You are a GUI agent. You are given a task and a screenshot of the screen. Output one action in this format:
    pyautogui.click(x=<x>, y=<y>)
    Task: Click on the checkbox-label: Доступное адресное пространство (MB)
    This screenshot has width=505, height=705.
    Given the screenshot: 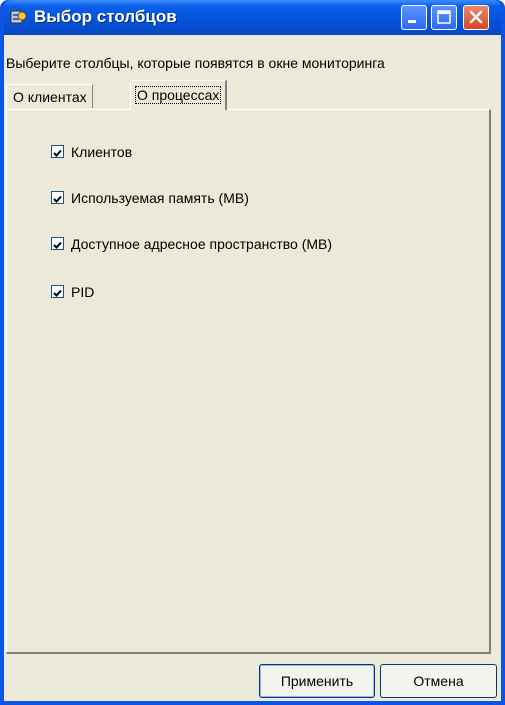 What is the action you would take?
    pyautogui.click(x=202, y=244)
    